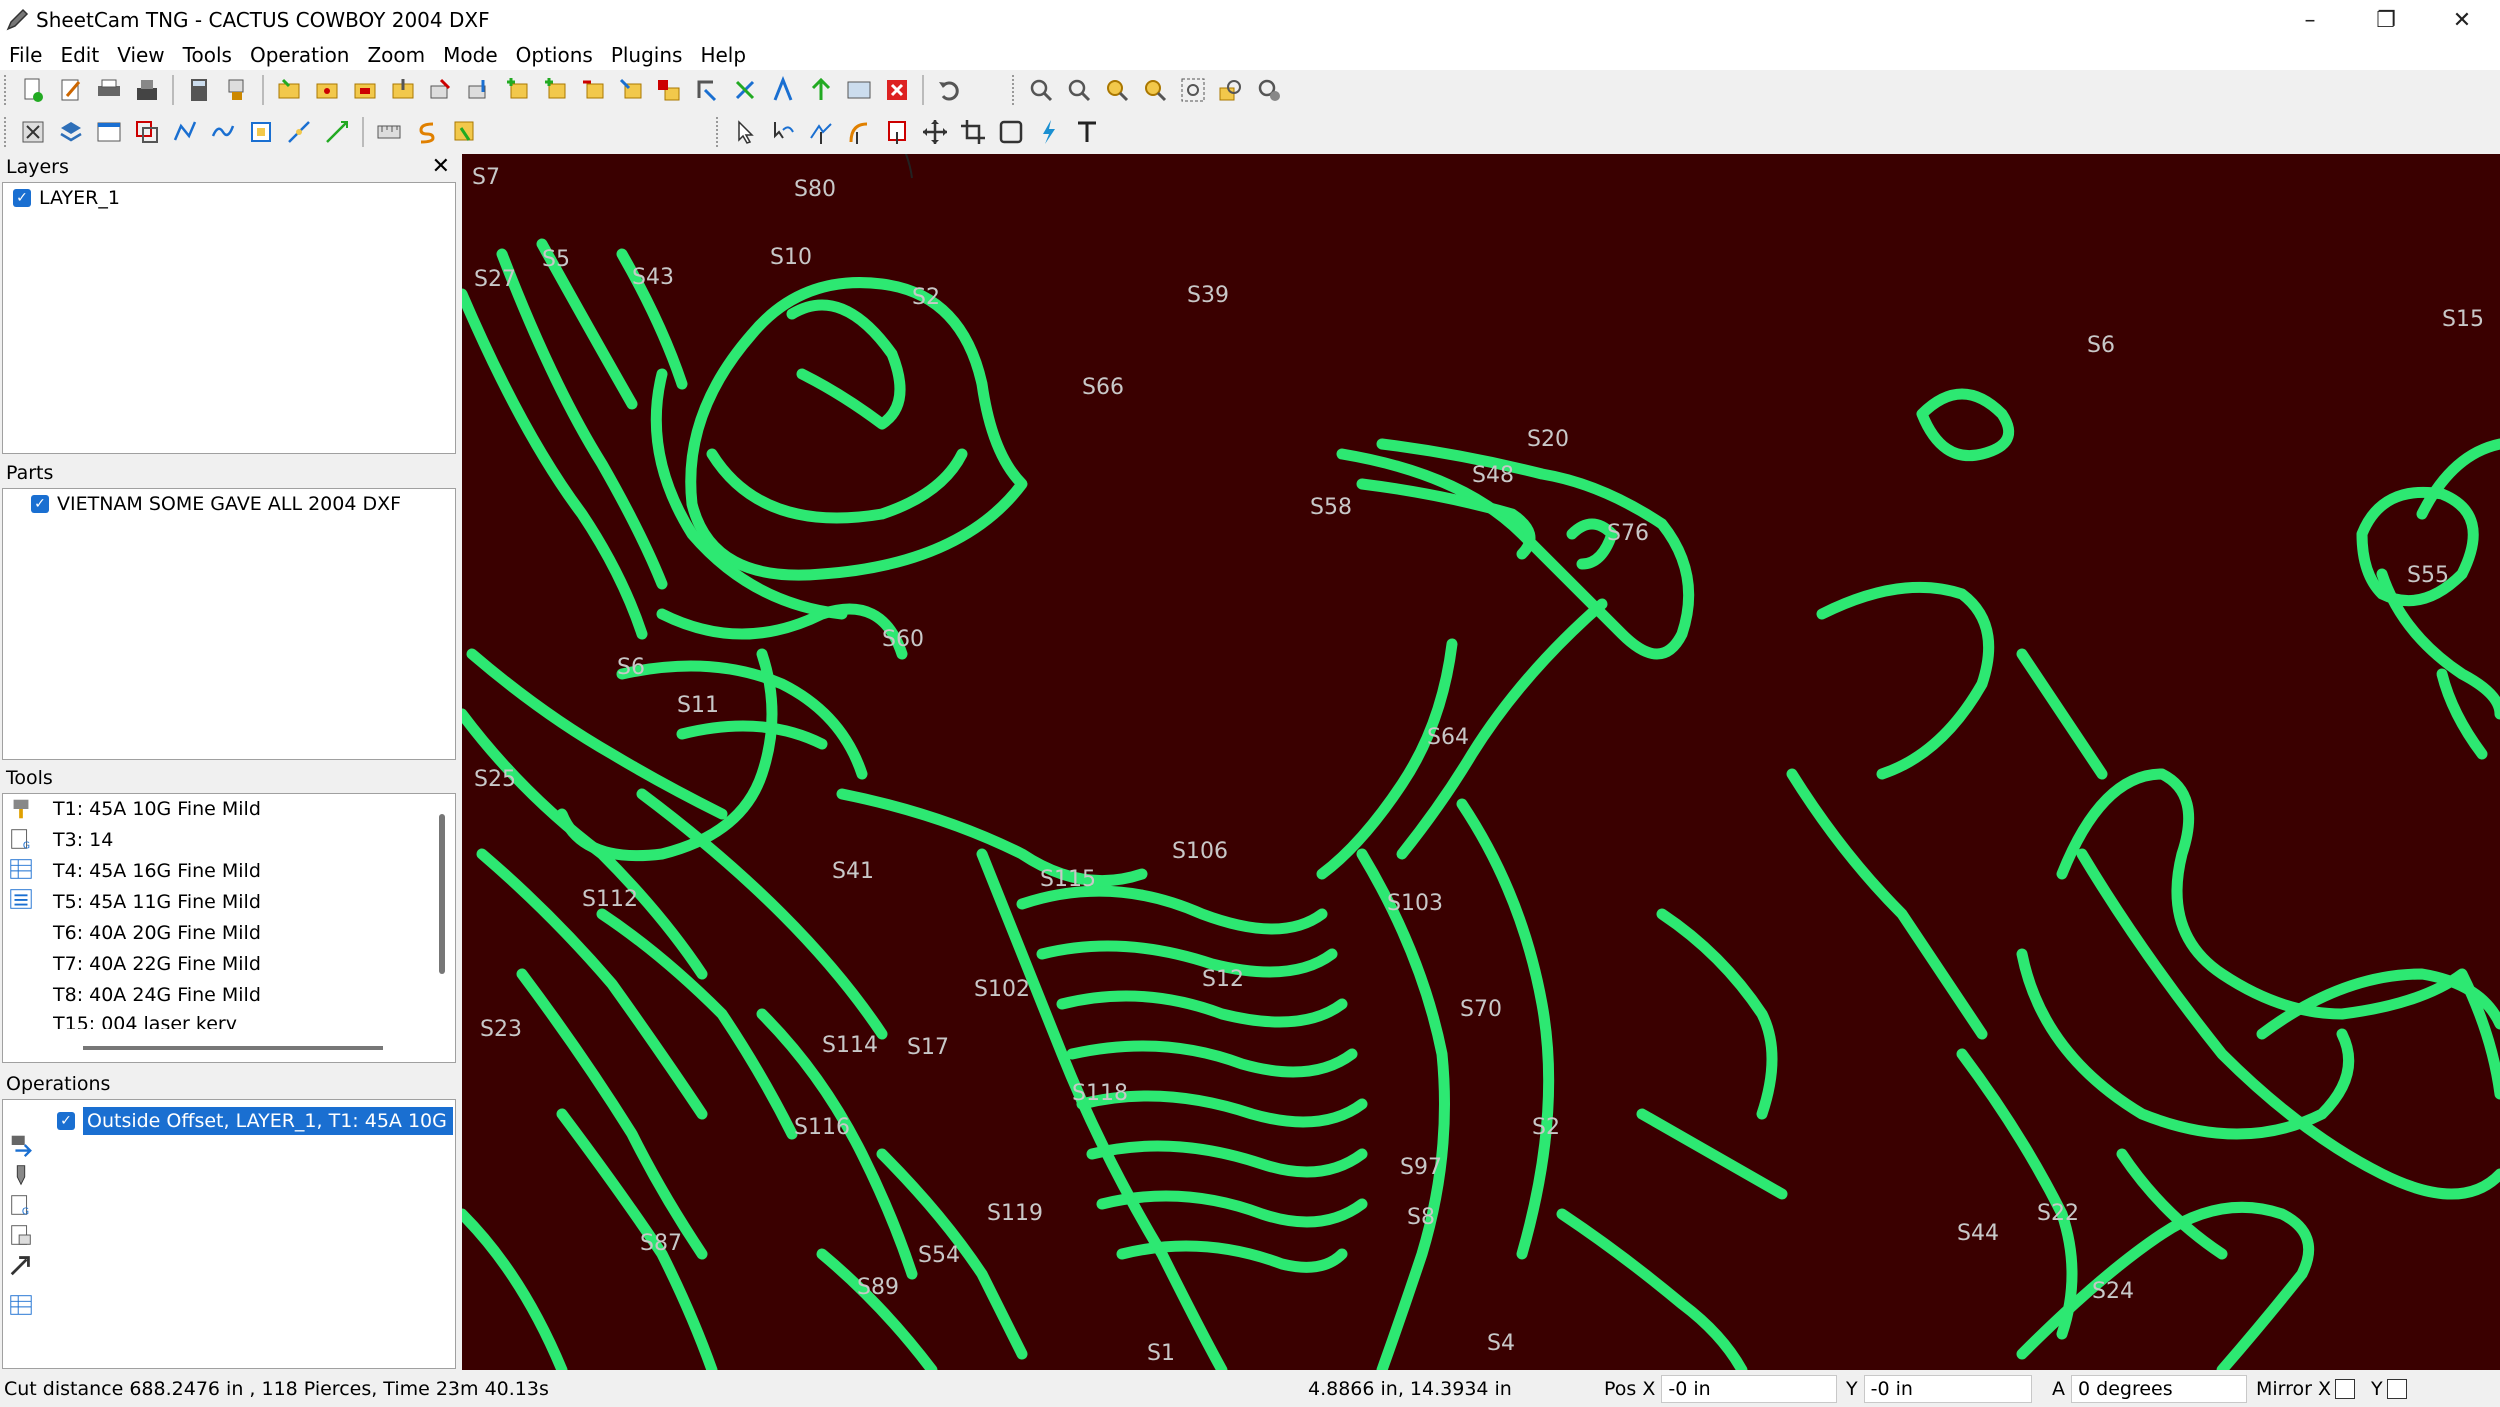 The width and height of the screenshot is (2500, 1407). I want to click on options-icon, so click(33, 132).